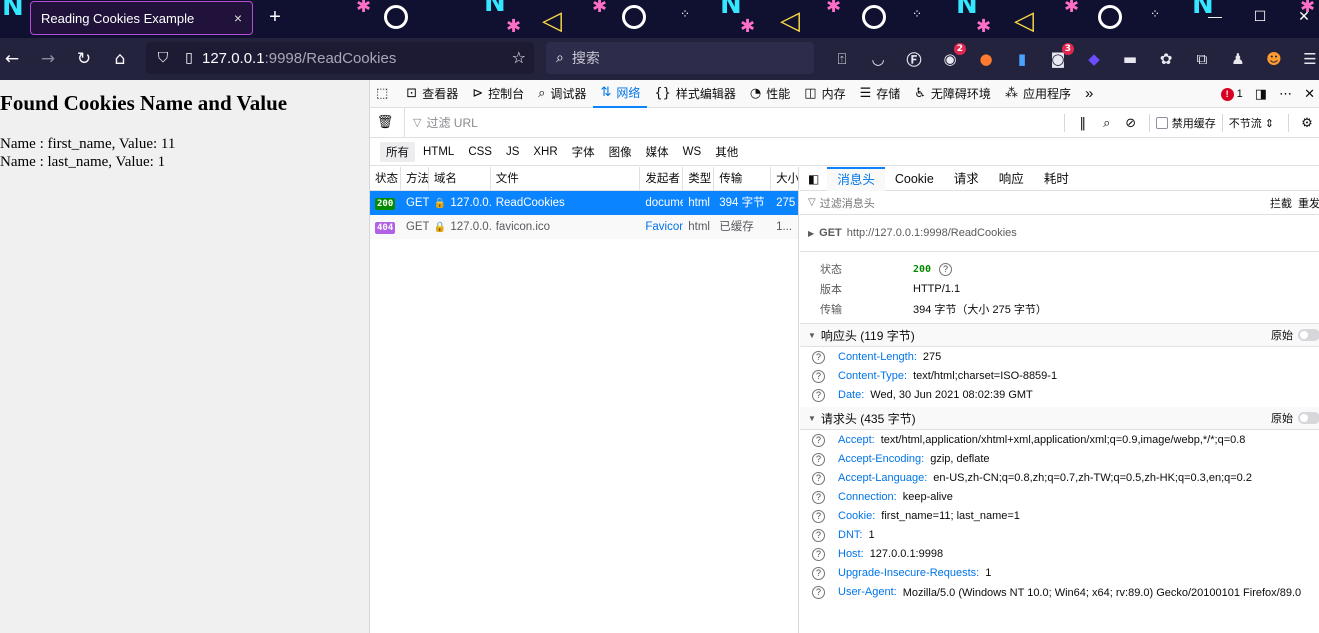  I want to click on extension-icon: ✿, so click(1166, 59).